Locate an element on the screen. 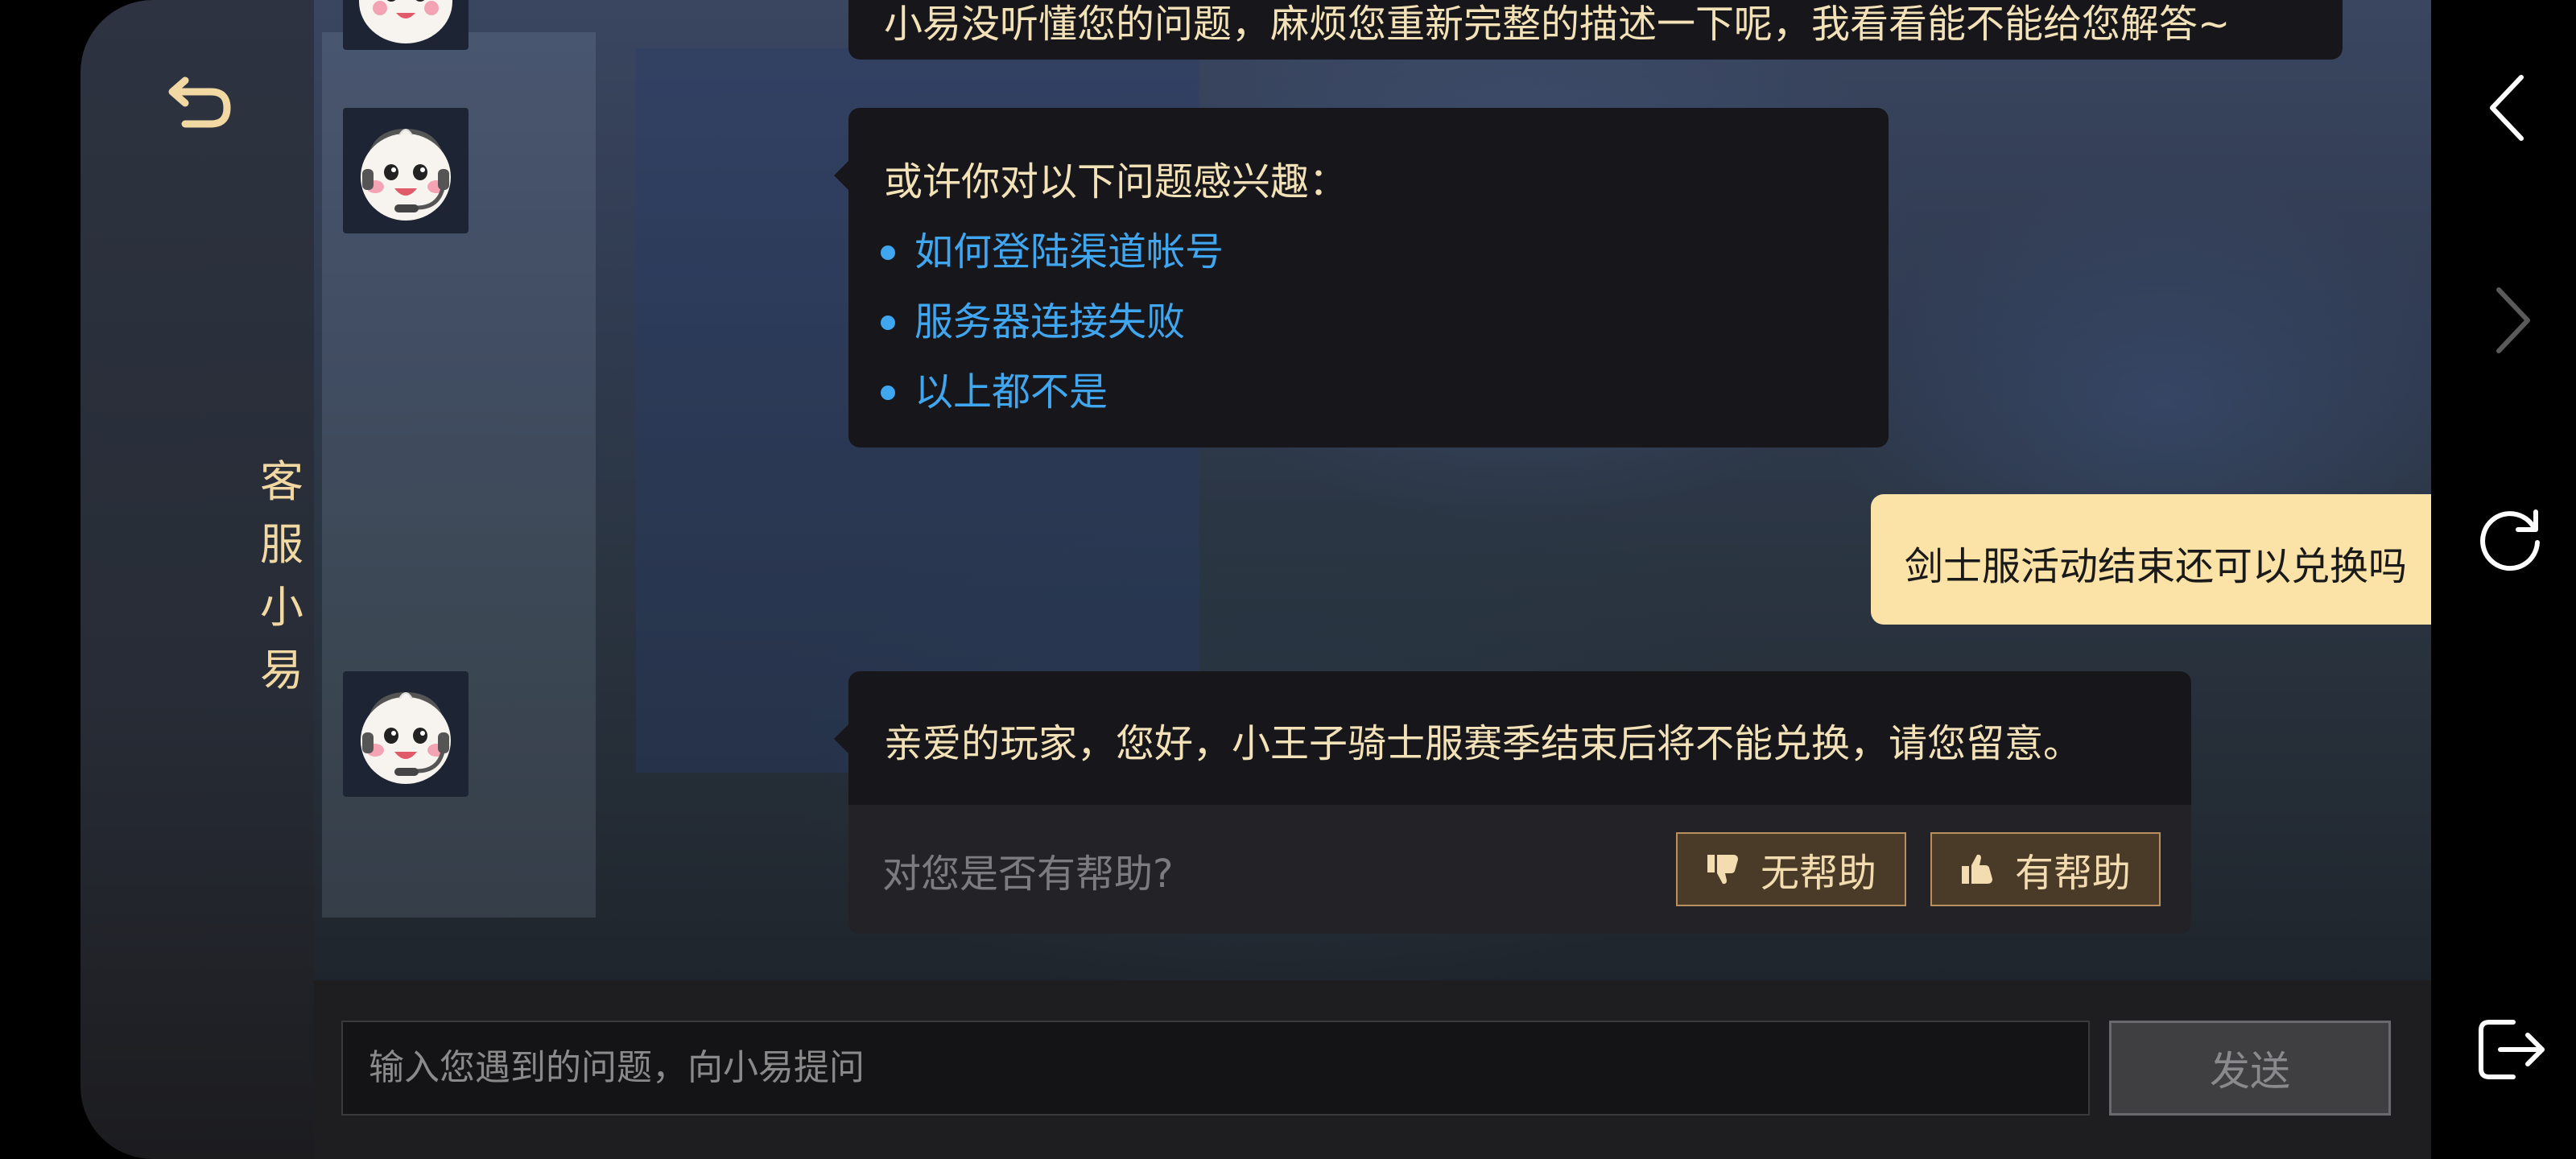 The width and height of the screenshot is (2576, 1159). suggestion-list: 如何登陆渠道帐号 服务器连接失败 以上都不是 is located at coordinates (1052, 322).